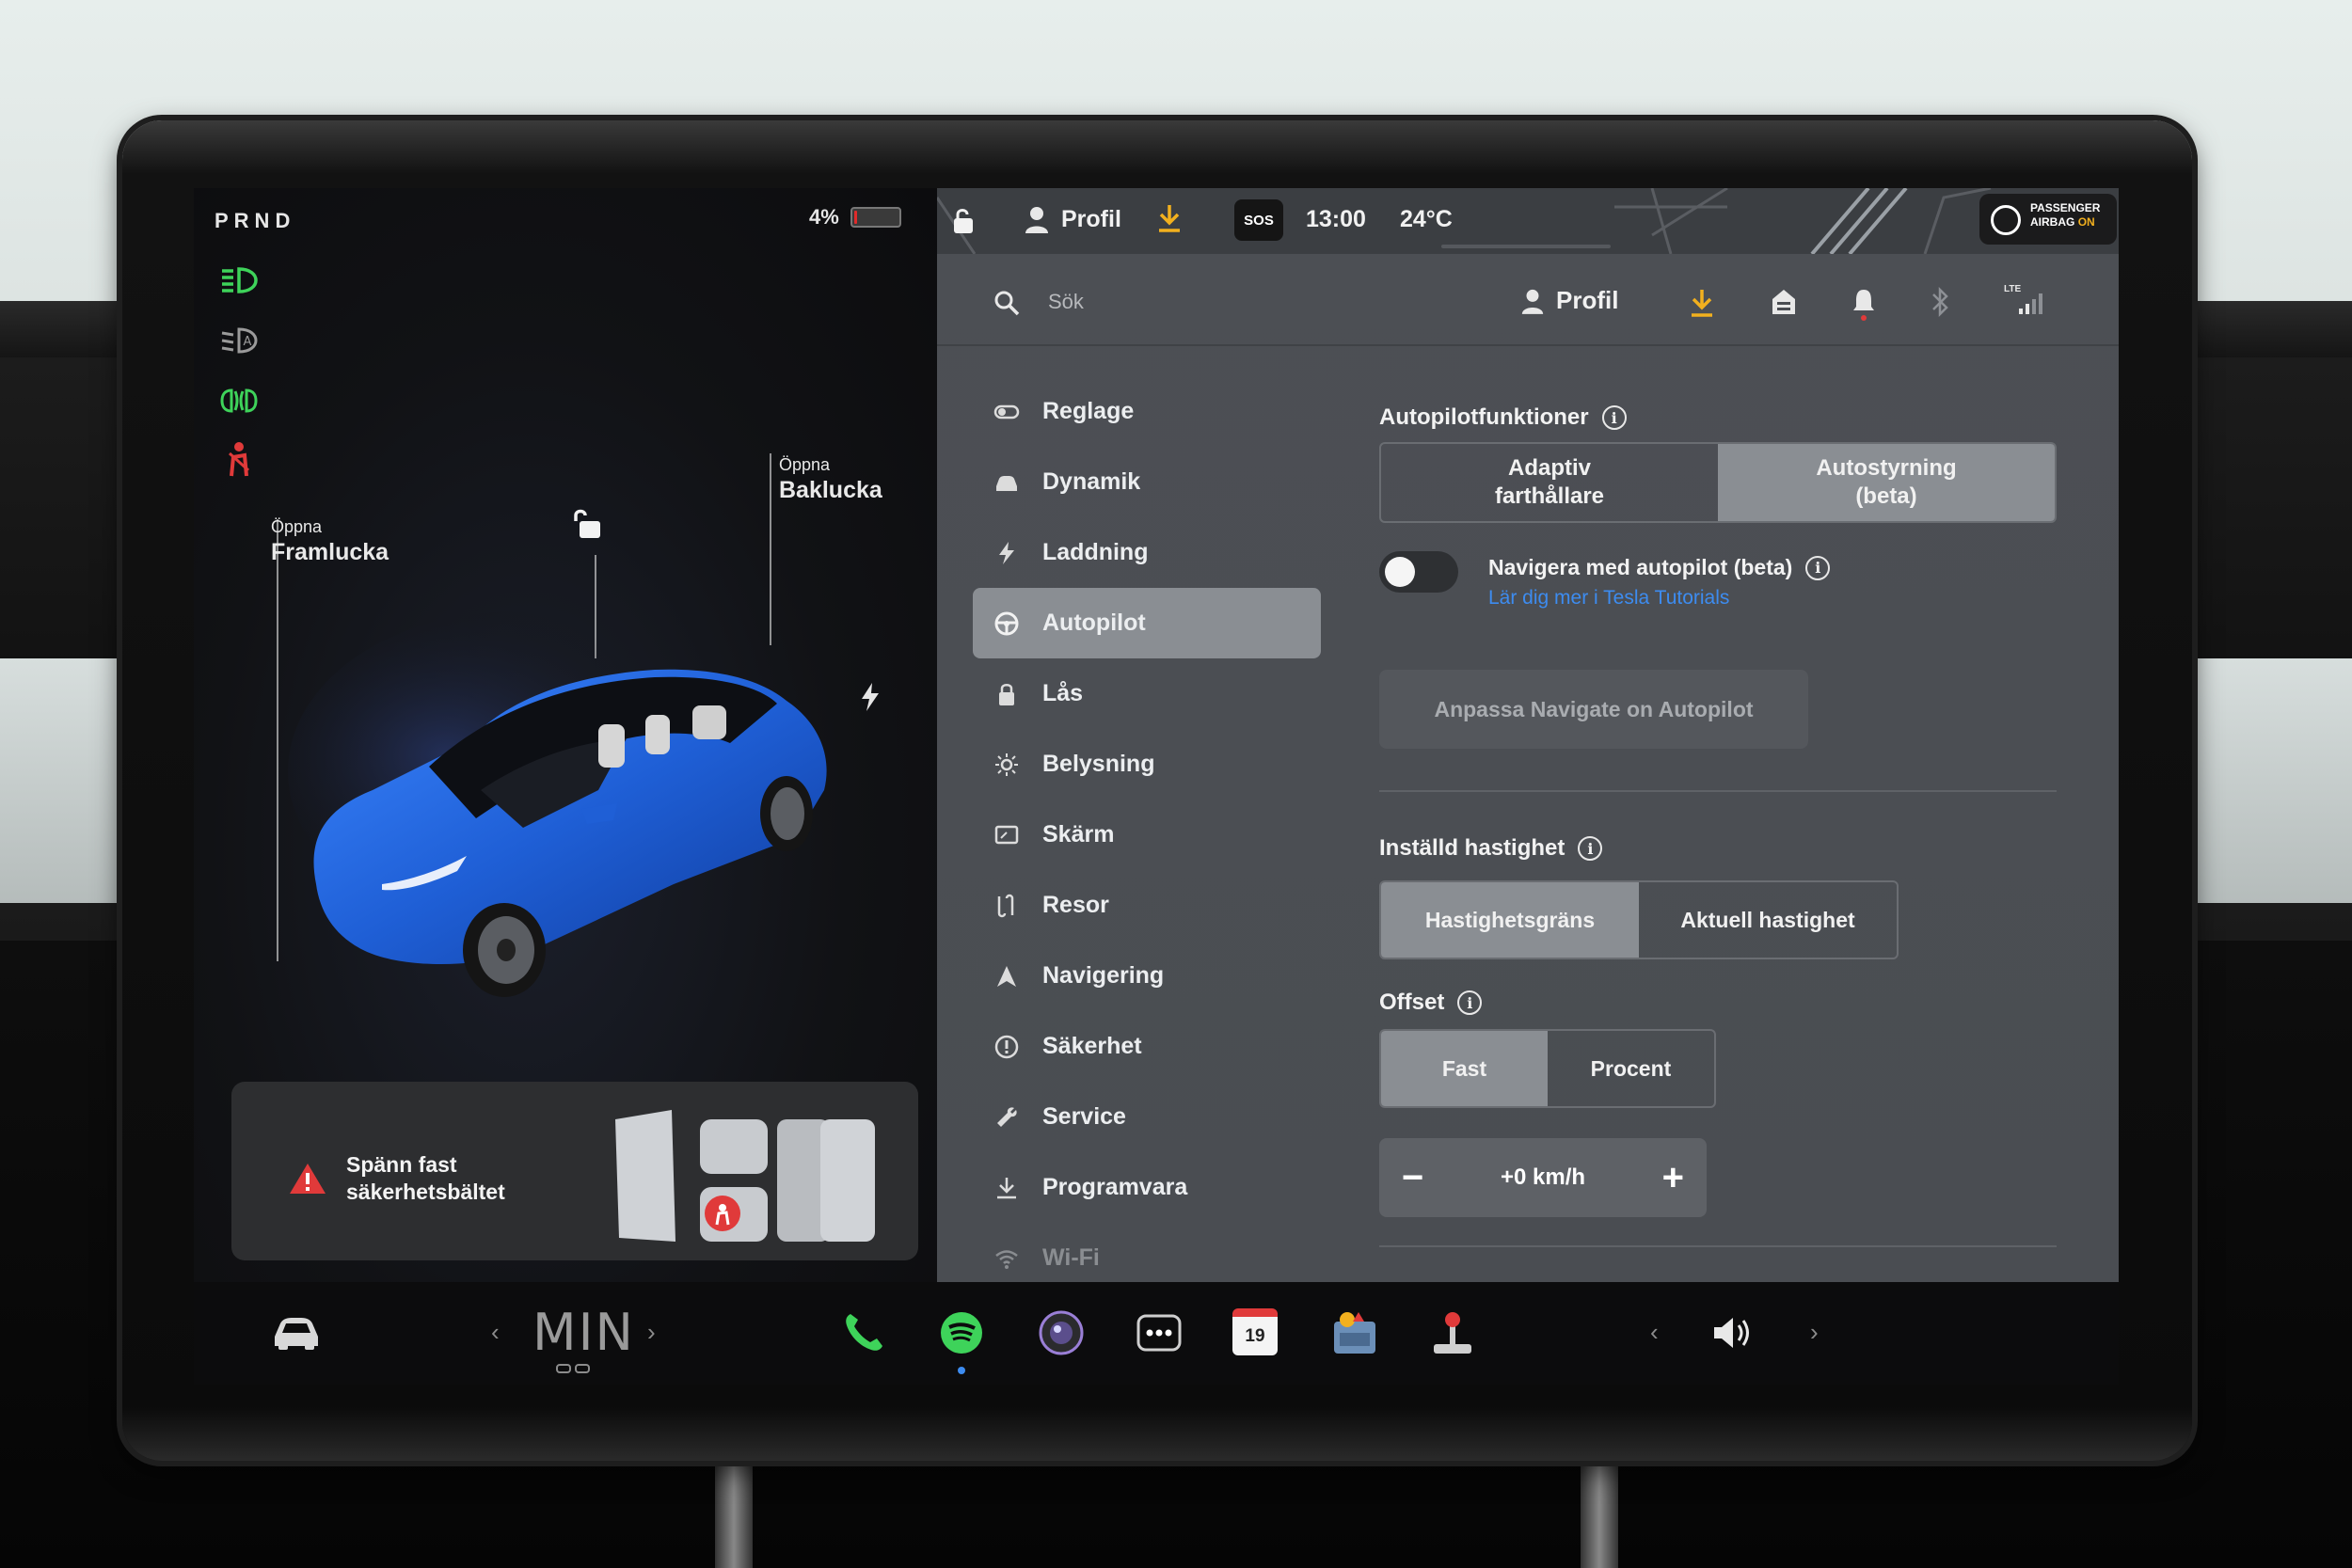 Image resolution: width=2352 pixels, height=1568 pixels. Describe the element at coordinates (401, 1164) in the screenshot. I see `seatbelt-alert-line1: Spänn fast` at that location.